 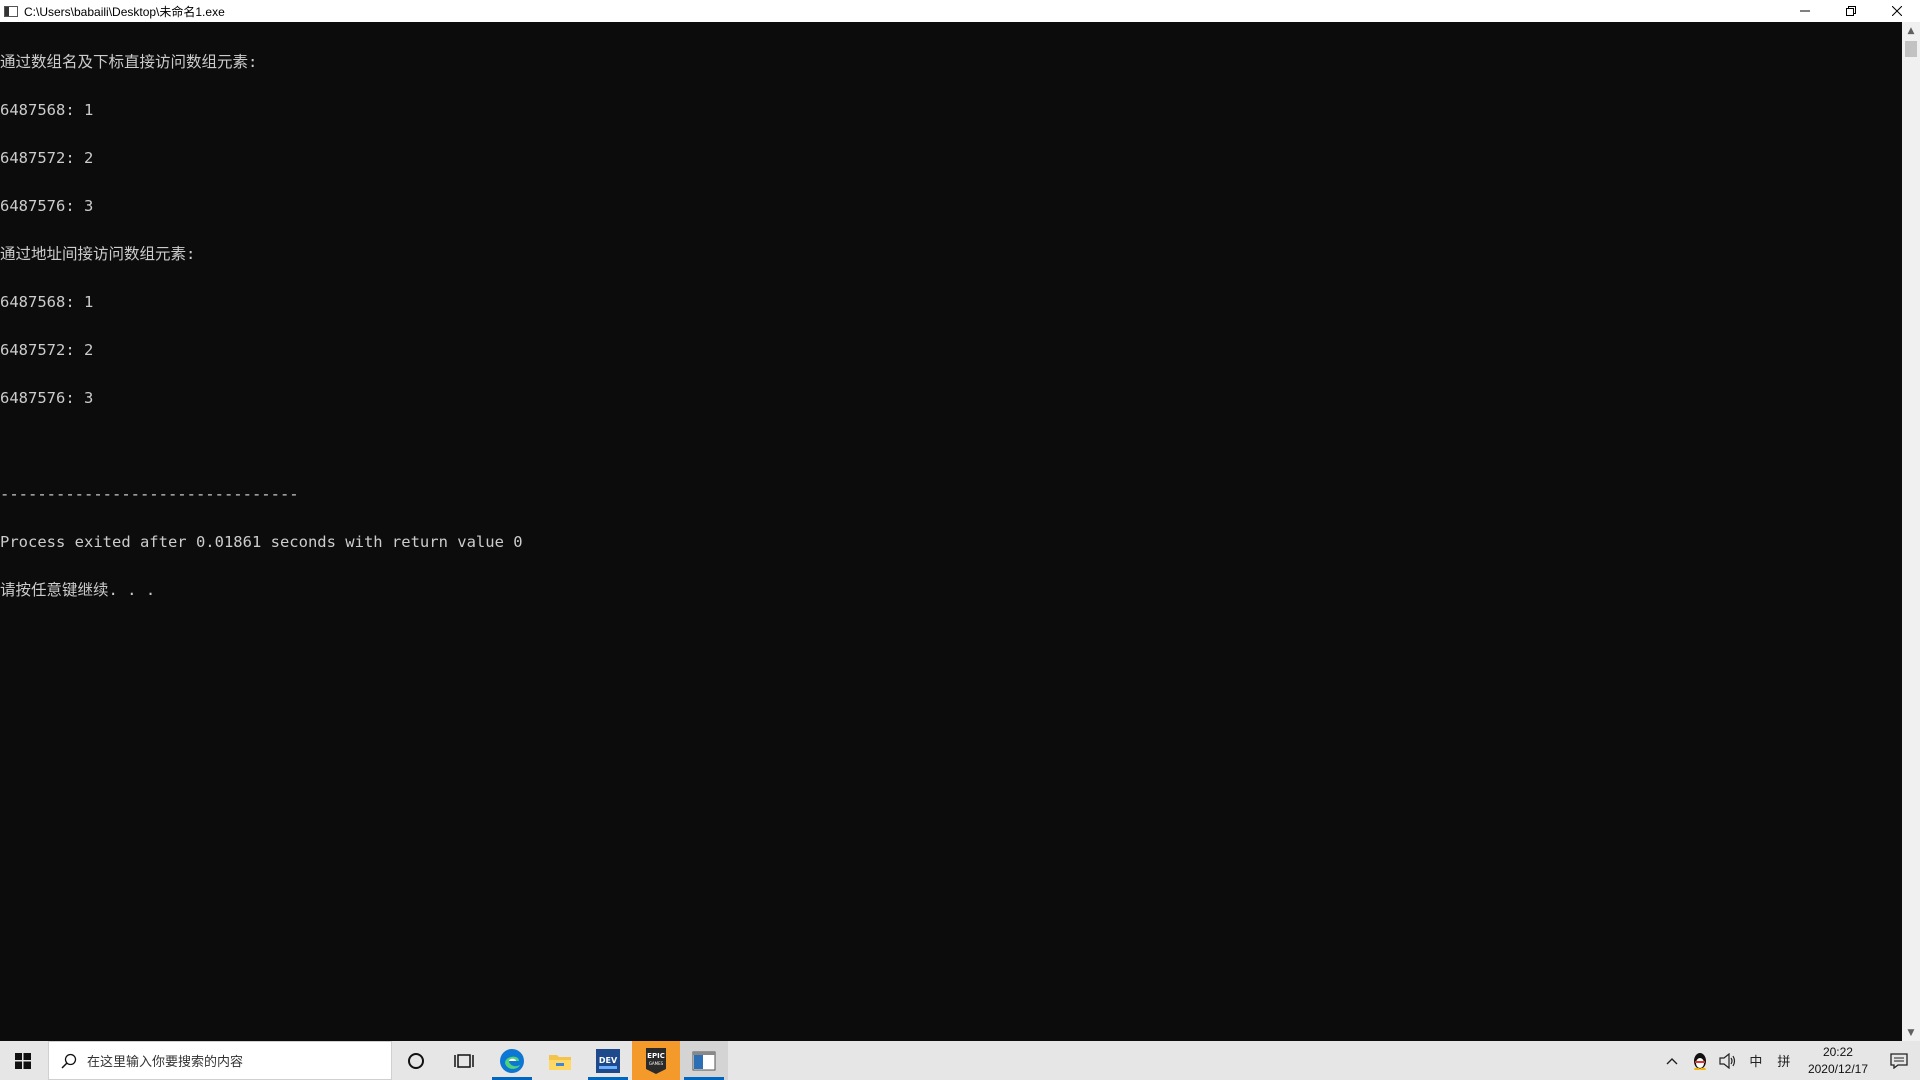 I want to click on console-line: --------------------------------, so click(x=149, y=494).